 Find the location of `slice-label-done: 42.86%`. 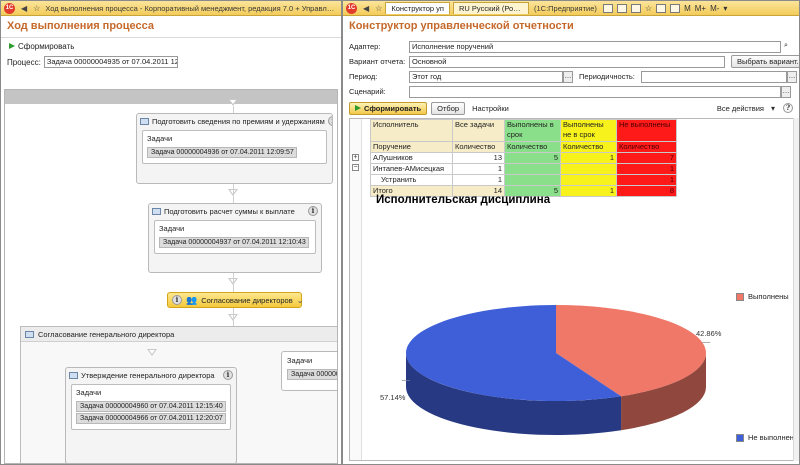

slice-label-done: 42.86% is located at coordinates (709, 333).